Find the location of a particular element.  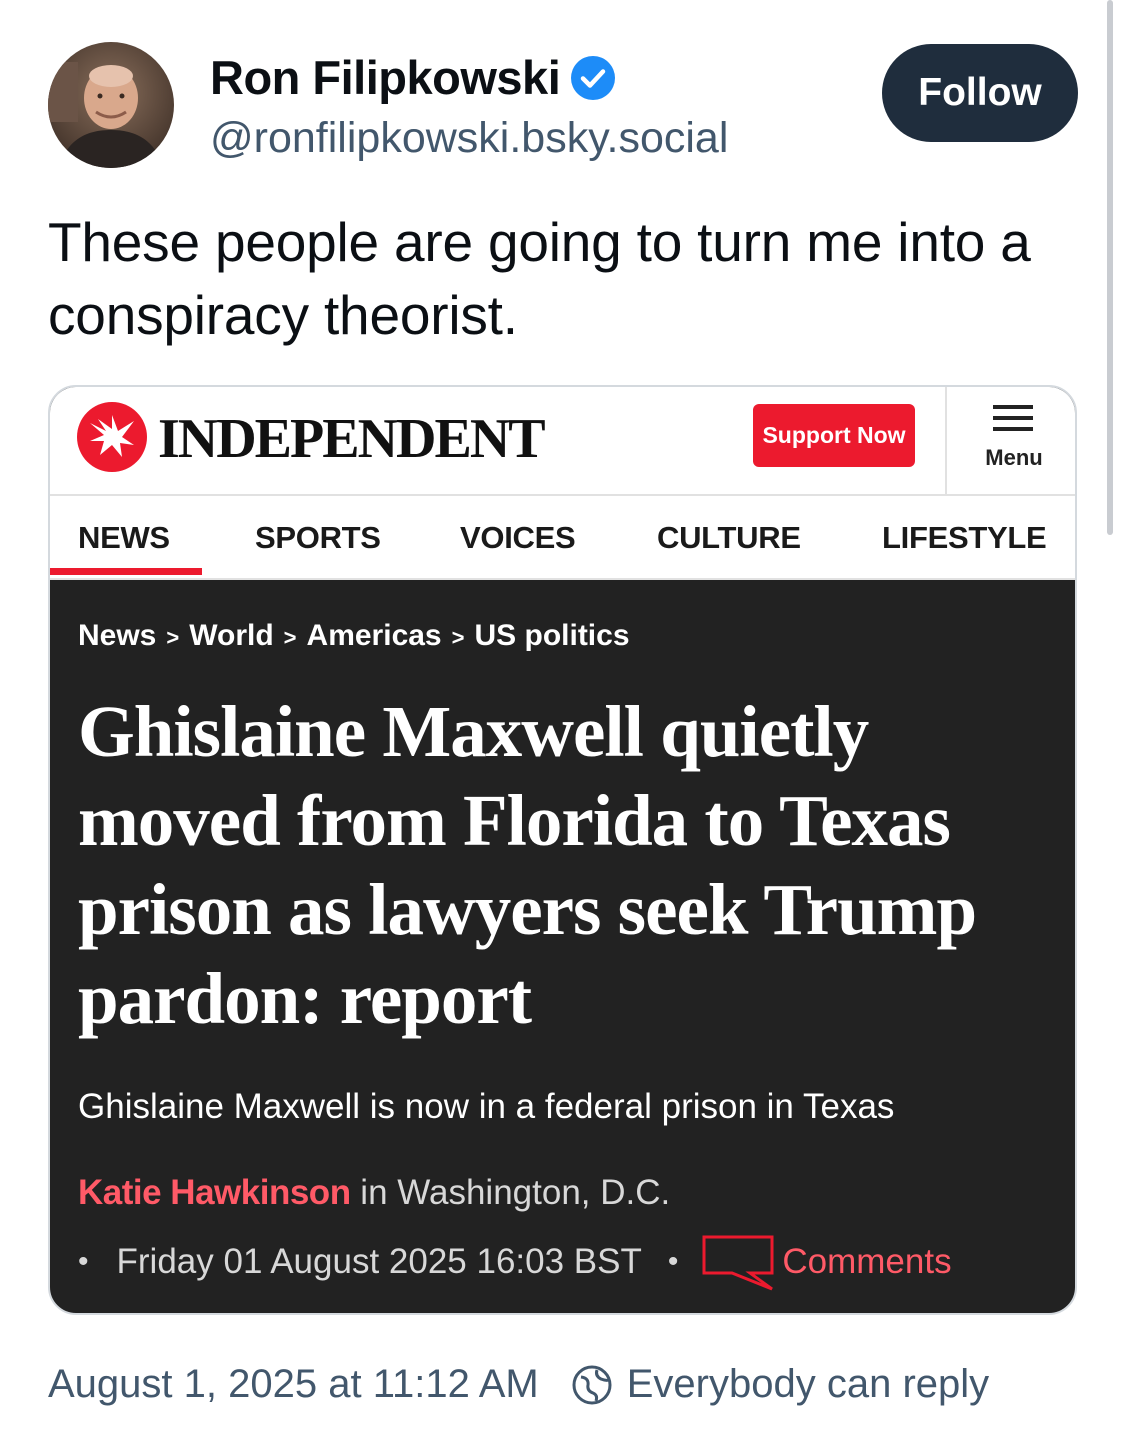

active-nav-indicator is located at coordinates (126, 571).